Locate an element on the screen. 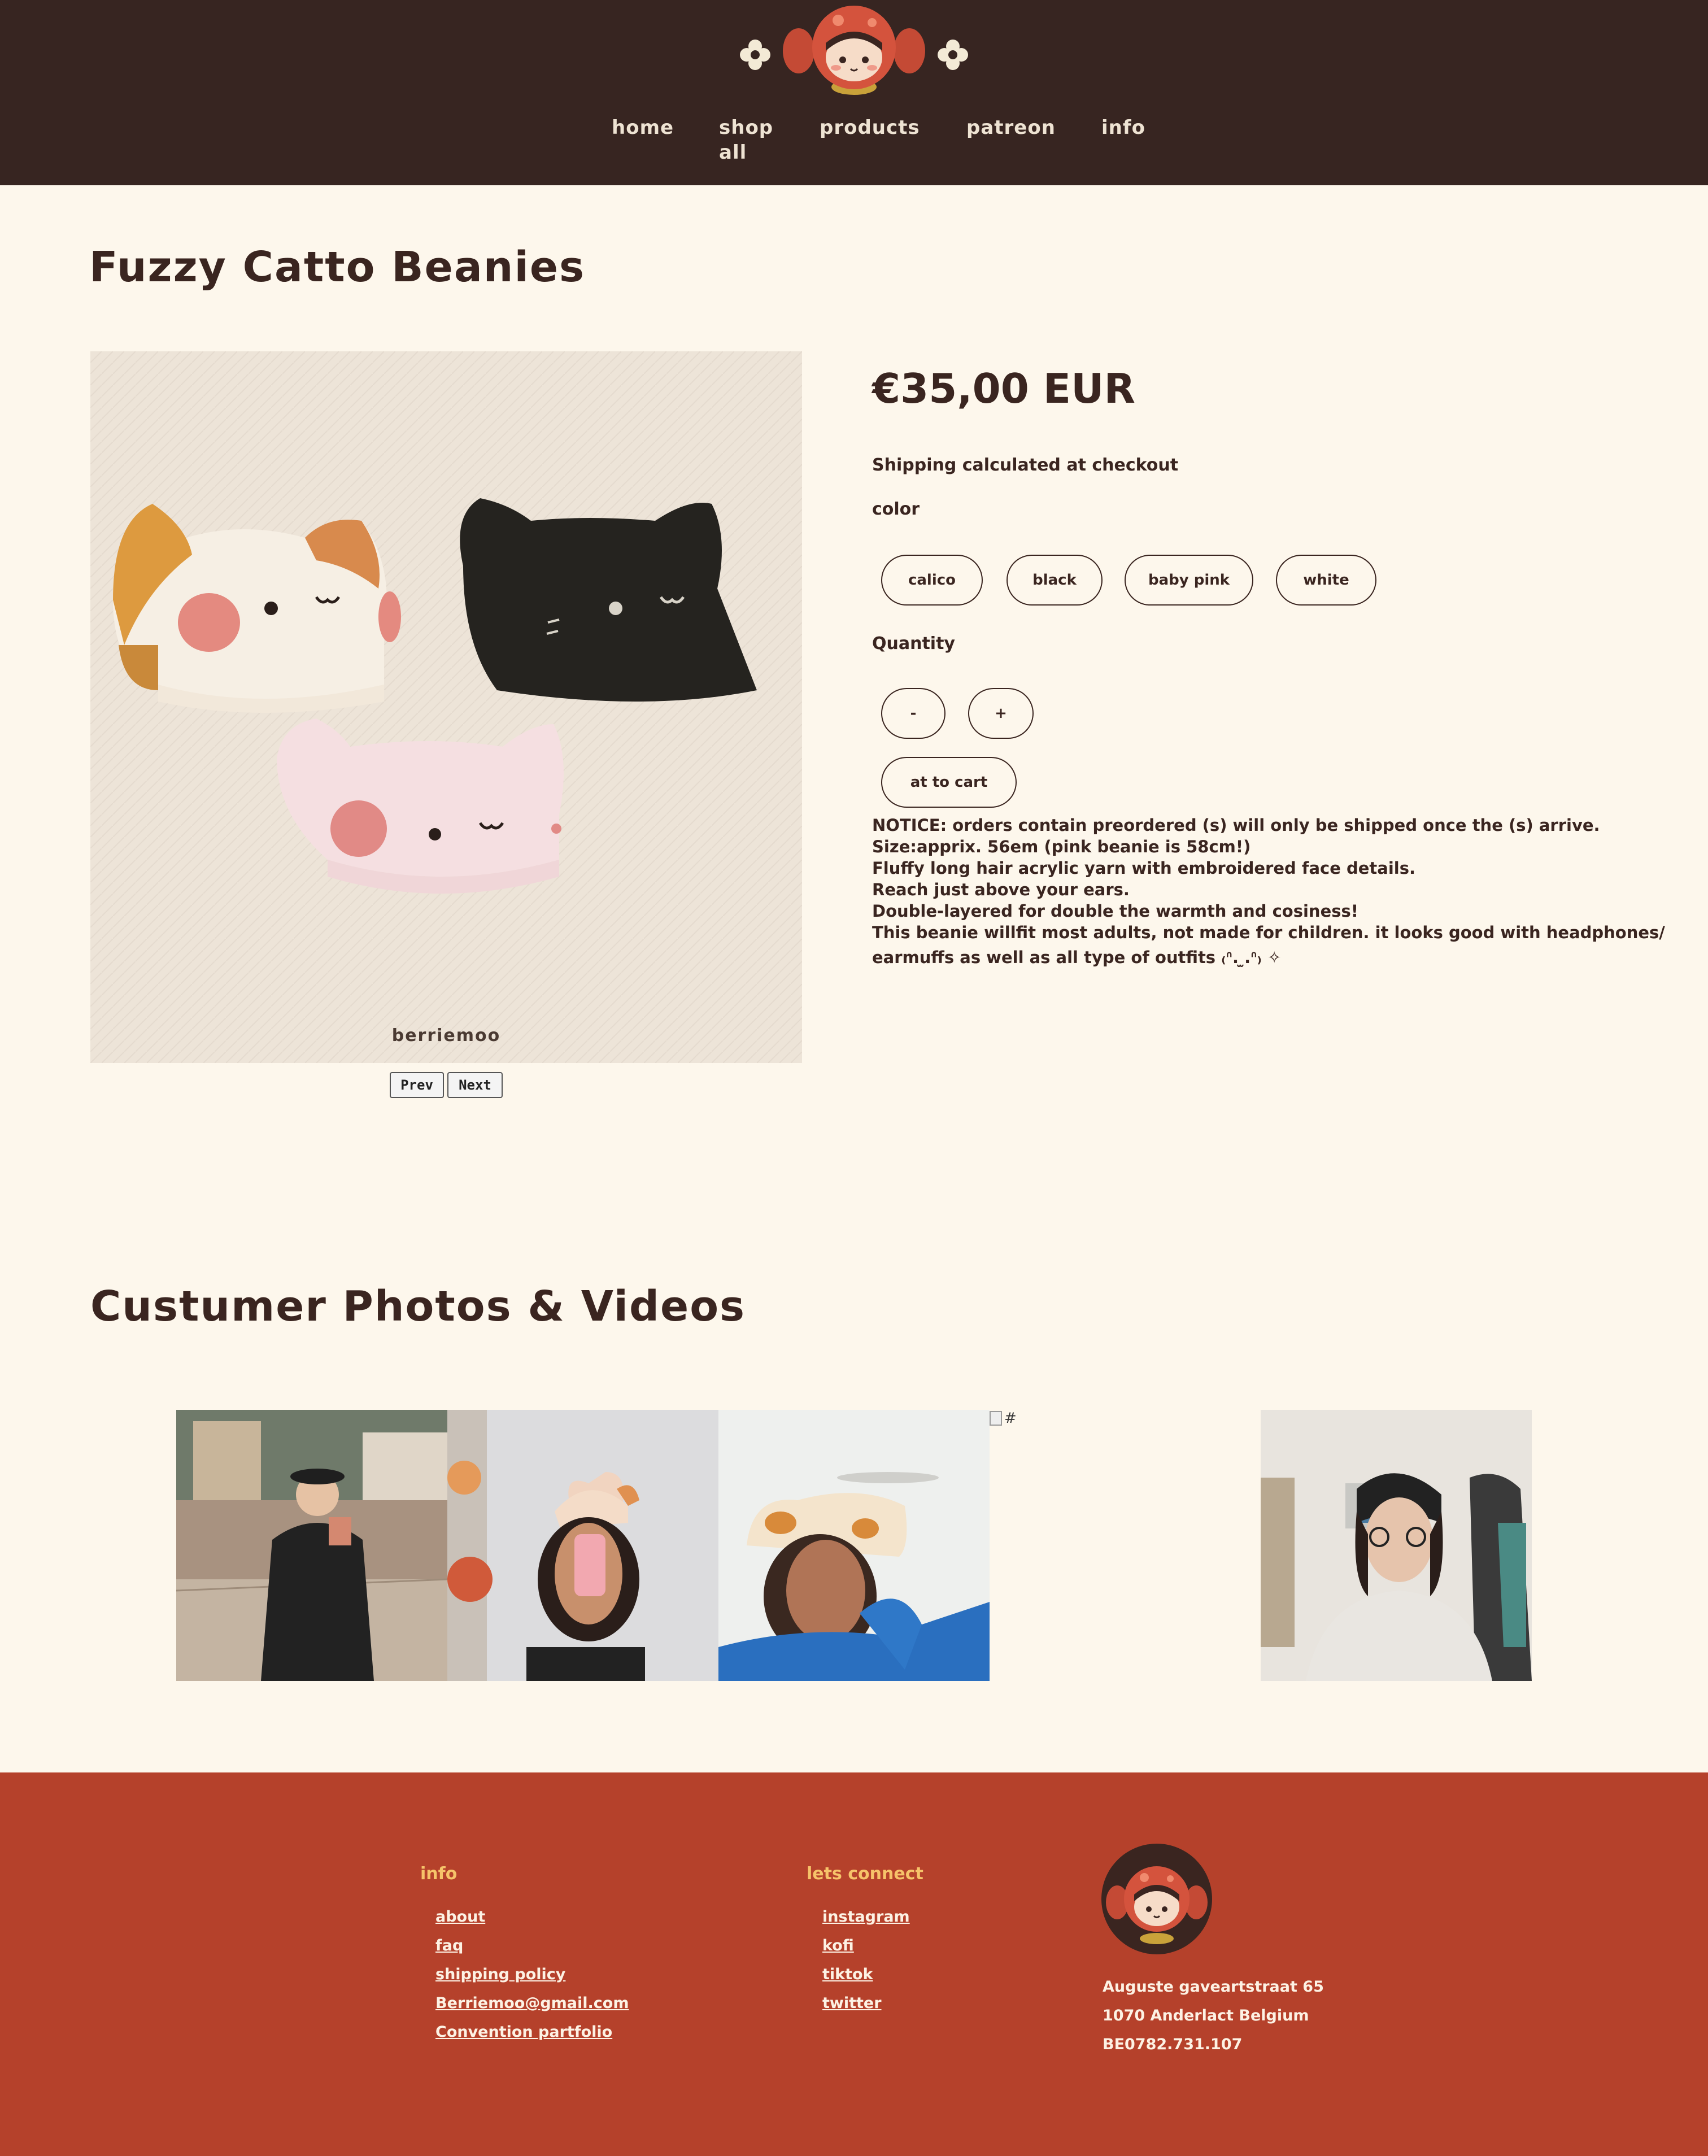 The height and width of the screenshot is (2156, 1708). logo is located at coordinates (854, 50).